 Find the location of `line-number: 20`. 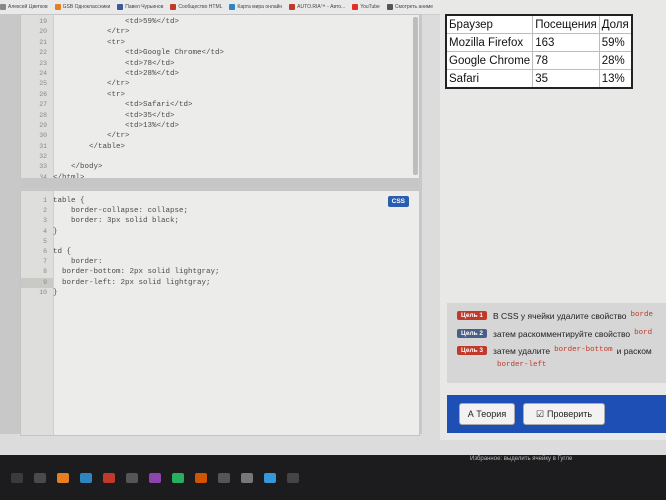

line-number: 20 is located at coordinates (43, 32).